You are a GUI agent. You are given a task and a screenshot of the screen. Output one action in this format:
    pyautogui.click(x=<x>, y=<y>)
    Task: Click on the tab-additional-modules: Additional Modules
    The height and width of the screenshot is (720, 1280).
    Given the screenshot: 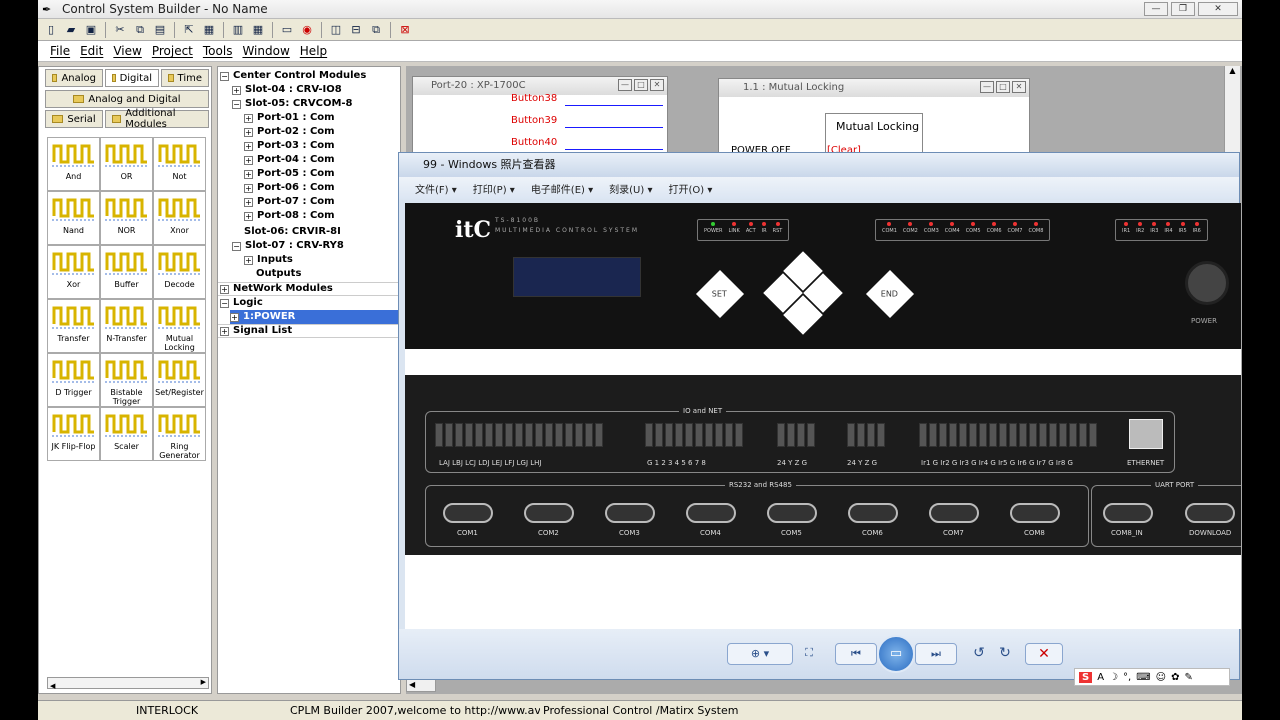 What is the action you would take?
    pyautogui.click(x=157, y=119)
    